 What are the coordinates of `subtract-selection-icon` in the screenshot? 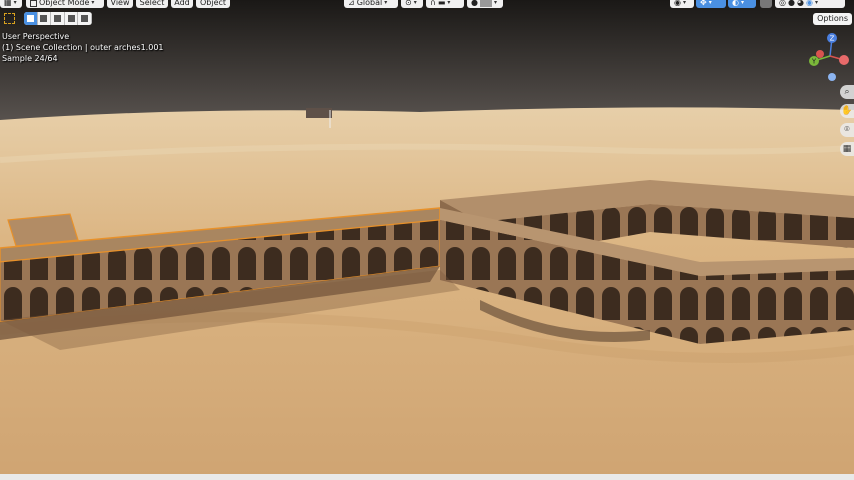 It's located at (58, 18).